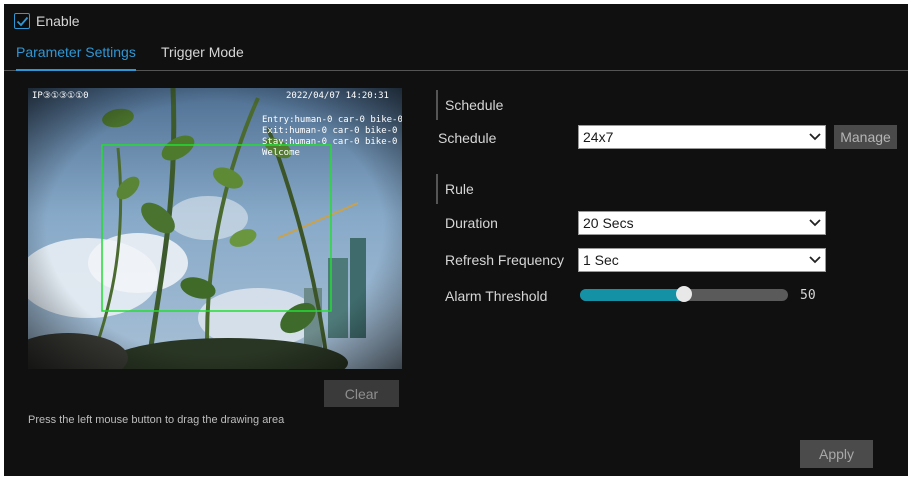 This screenshot has width=912, height=478. What do you see at coordinates (632, 295) in the screenshot?
I see `slider-fill` at bounding box center [632, 295].